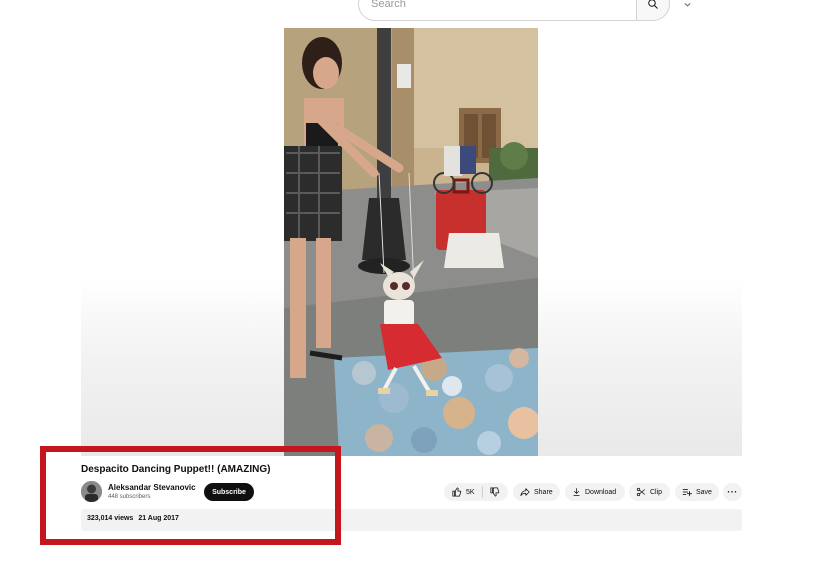  Describe the element at coordinates (229, 492) in the screenshot. I see `subscribe-button: Subscribe` at that location.